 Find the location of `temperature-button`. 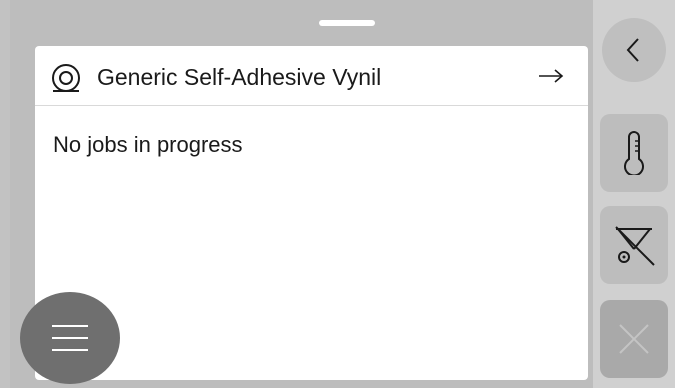

temperature-button is located at coordinates (634, 153).